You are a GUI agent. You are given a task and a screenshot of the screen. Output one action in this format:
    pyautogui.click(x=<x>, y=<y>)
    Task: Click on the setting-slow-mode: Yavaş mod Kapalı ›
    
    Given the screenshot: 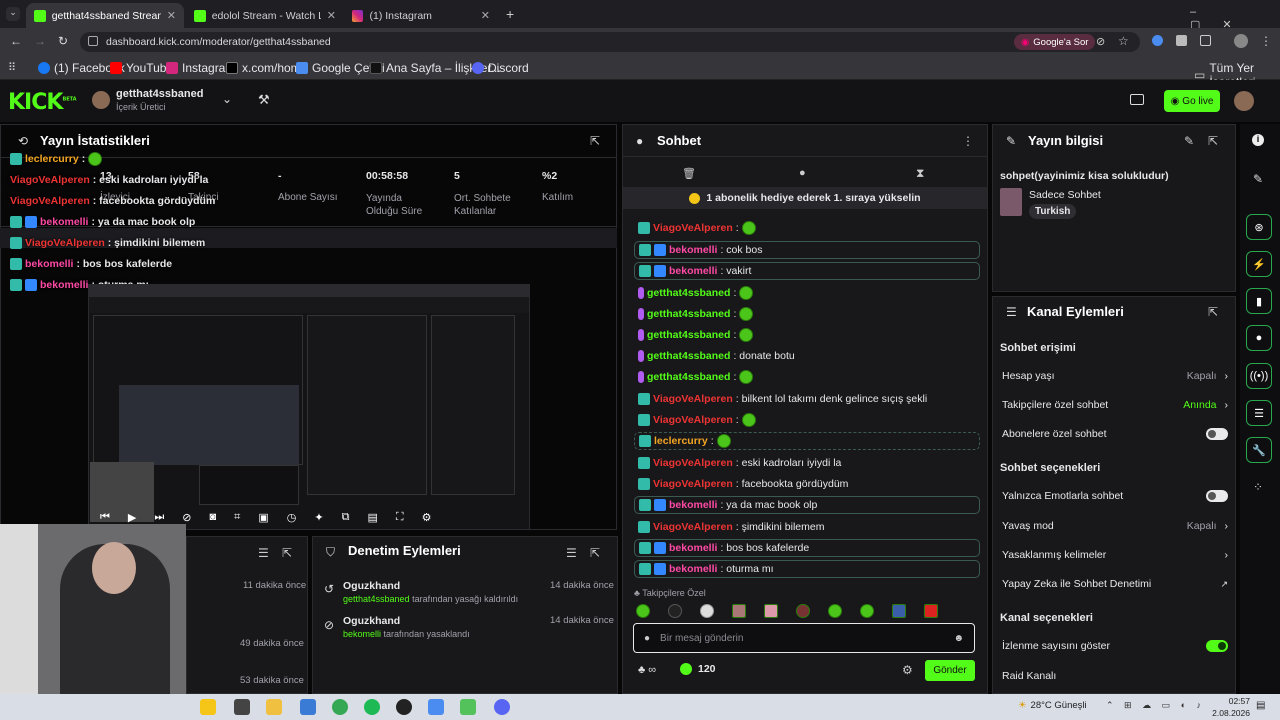 What is the action you would take?
    pyautogui.click(x=1115, y=526)
    